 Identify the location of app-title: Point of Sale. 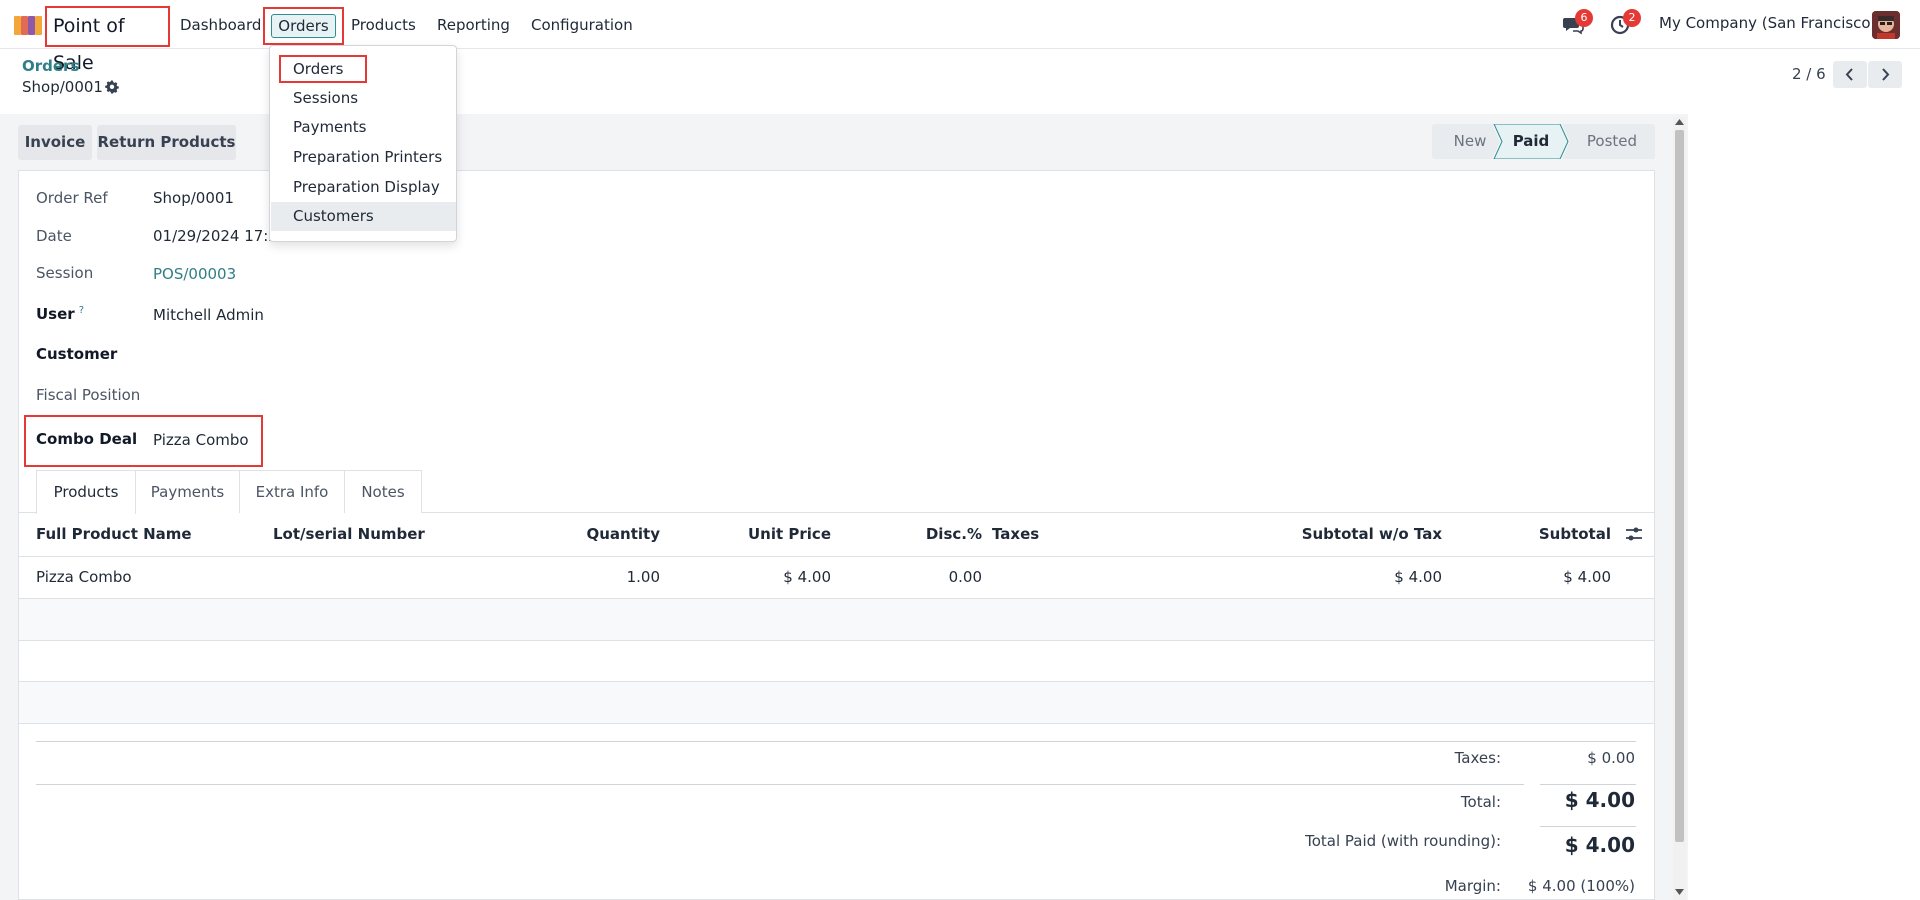
(107, 40).